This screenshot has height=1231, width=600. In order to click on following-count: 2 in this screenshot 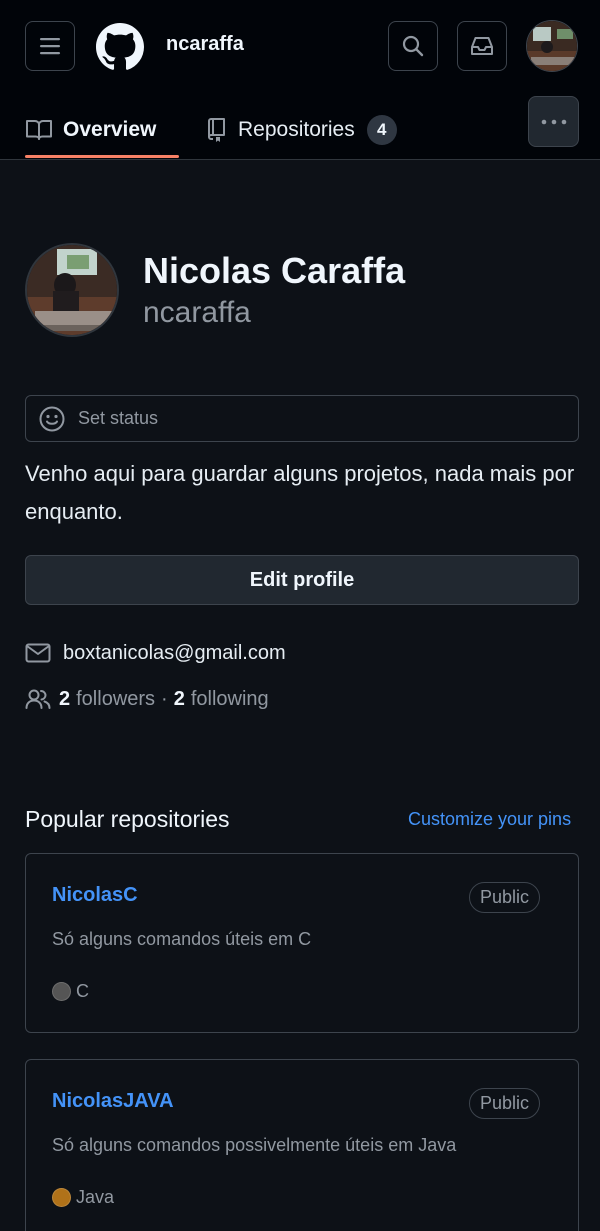, I will do `click(179, 698)`.